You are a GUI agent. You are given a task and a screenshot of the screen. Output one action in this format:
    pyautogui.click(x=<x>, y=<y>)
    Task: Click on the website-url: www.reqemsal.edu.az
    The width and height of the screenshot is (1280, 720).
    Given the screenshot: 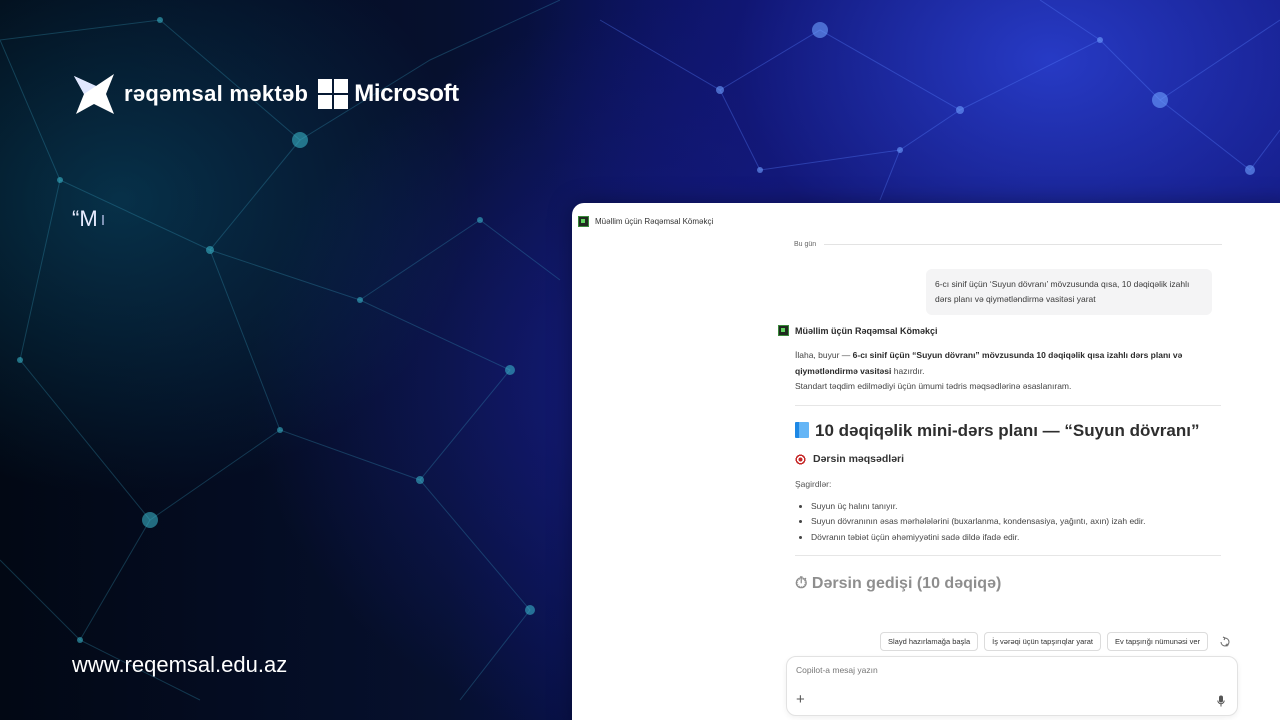 What is the action you would take?
    pyautogui.click(x=180, y=664)
    